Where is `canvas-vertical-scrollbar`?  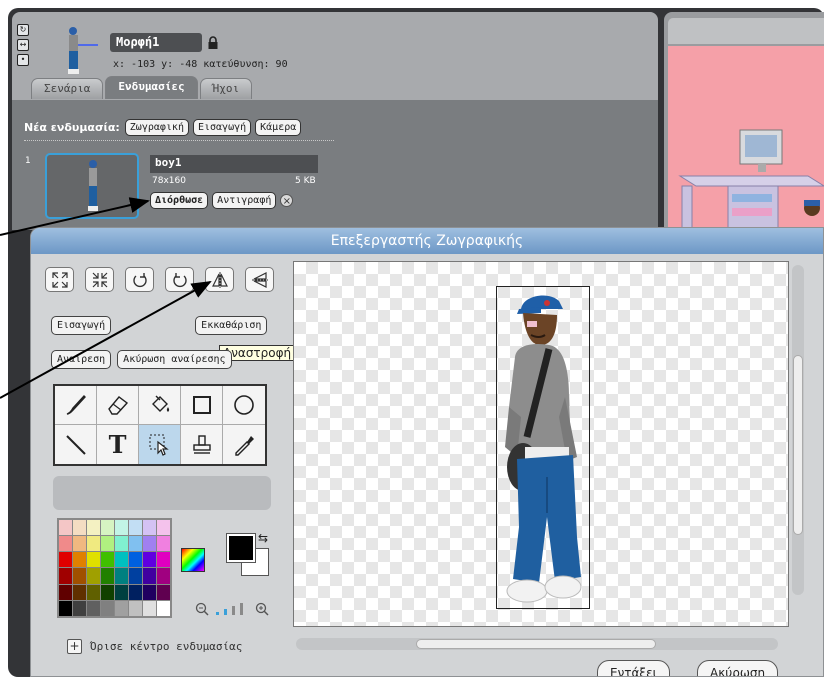
canvas-vertical-scrollbar is located at coordinates (798, 430).